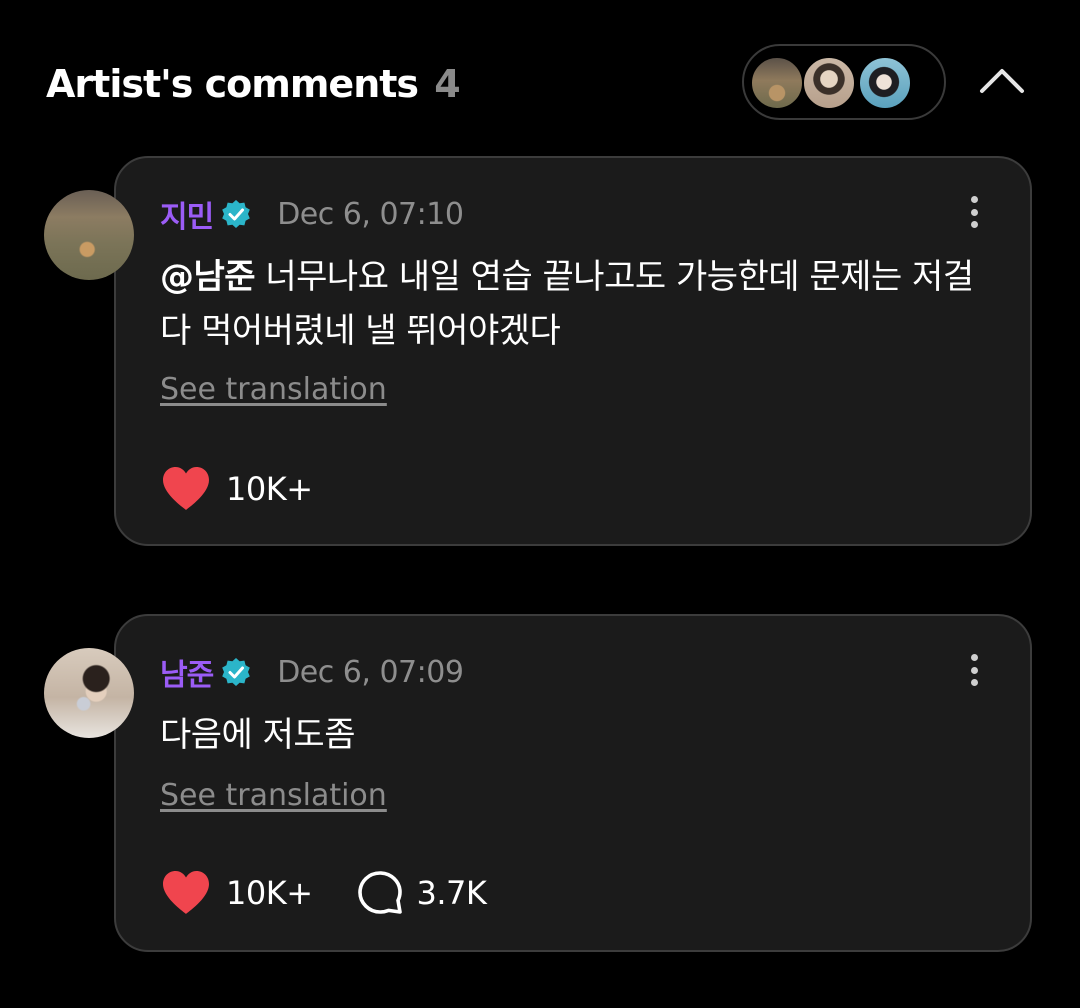 This screenshot has height=1008, width=1080. Describe the element at coordinates (570, 735) in the screenshot. I see `comment-text: 다음에 저도좀` at that location.